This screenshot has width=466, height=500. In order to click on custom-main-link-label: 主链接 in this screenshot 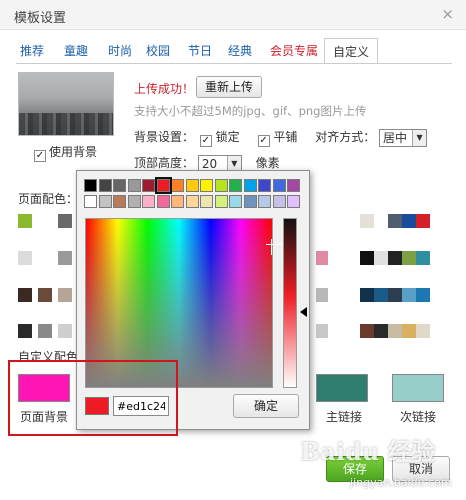, I will do `click(344, 417)`.